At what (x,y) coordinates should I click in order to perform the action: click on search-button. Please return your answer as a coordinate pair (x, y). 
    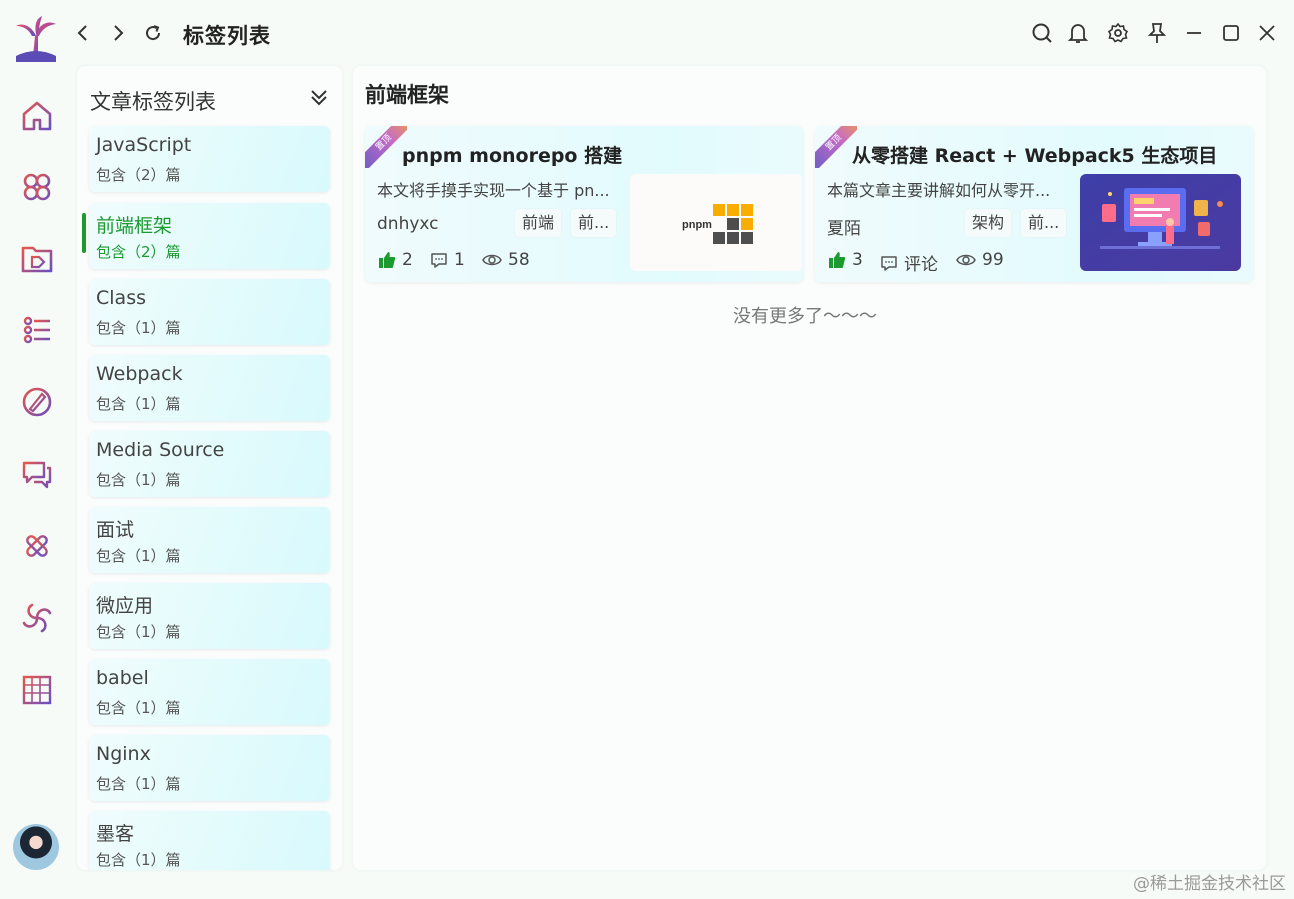
    Looking at the image, I should click on (1042, 33).